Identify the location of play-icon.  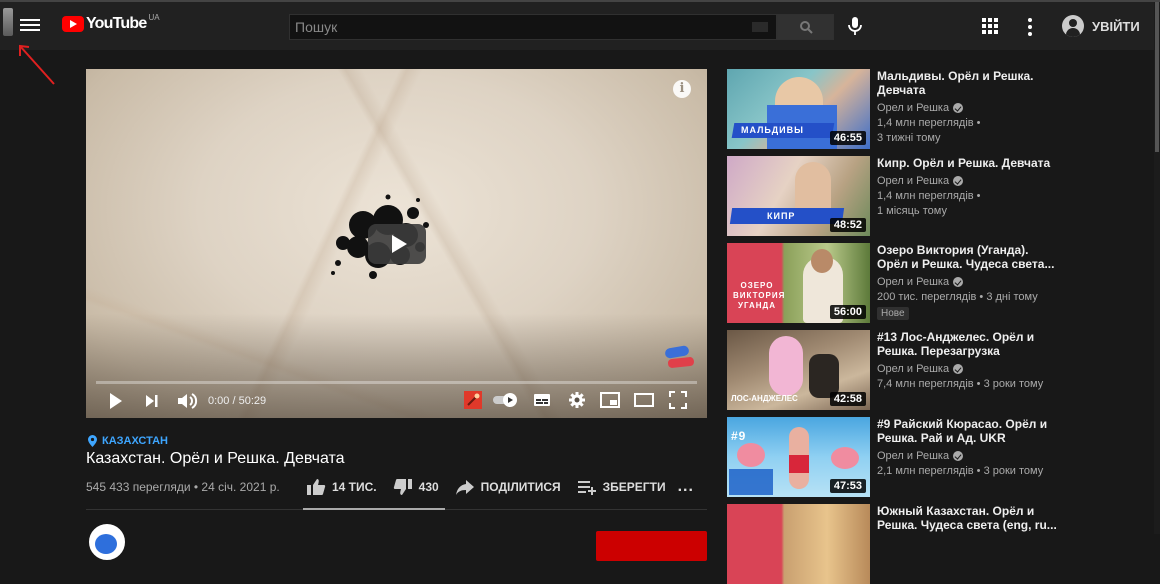
(116, 401).